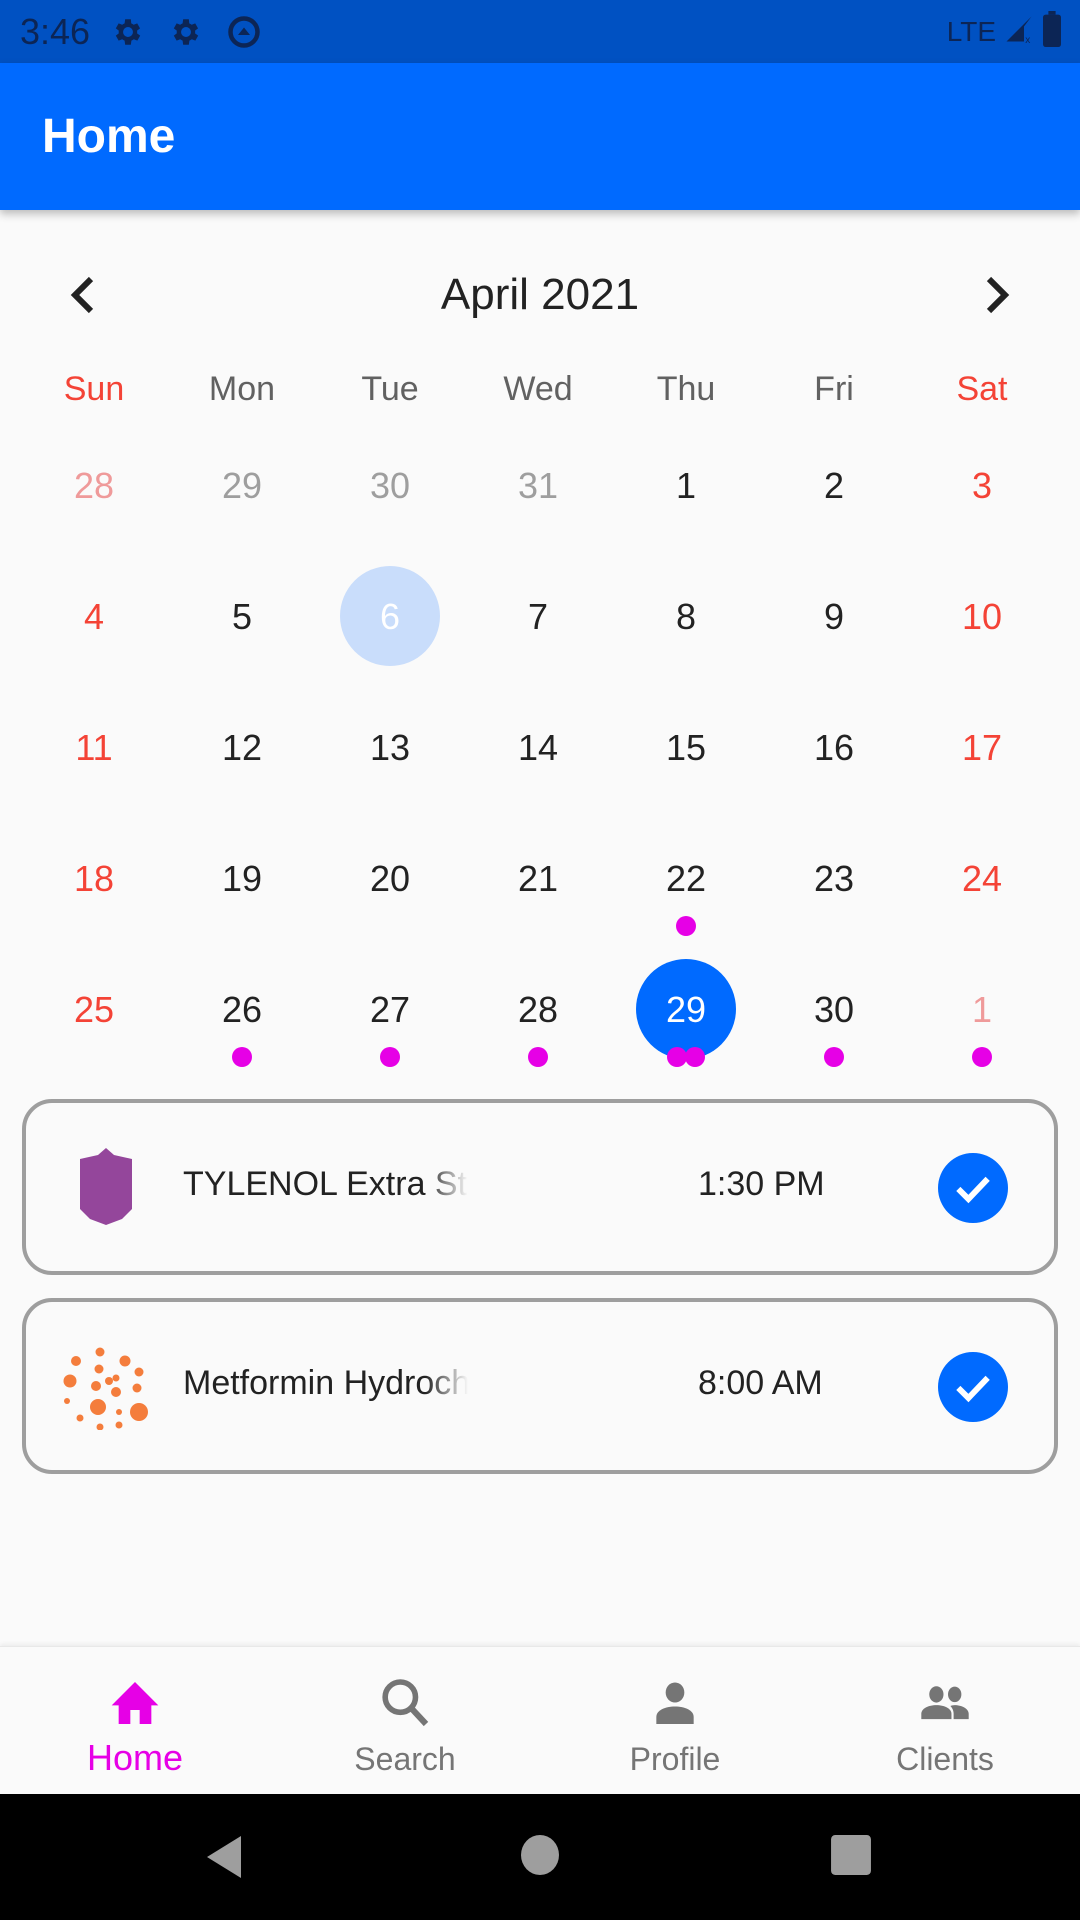  Describe the element at coordinates (686, 747) in the screenshot. I see `calendar-day: 15` at that location.